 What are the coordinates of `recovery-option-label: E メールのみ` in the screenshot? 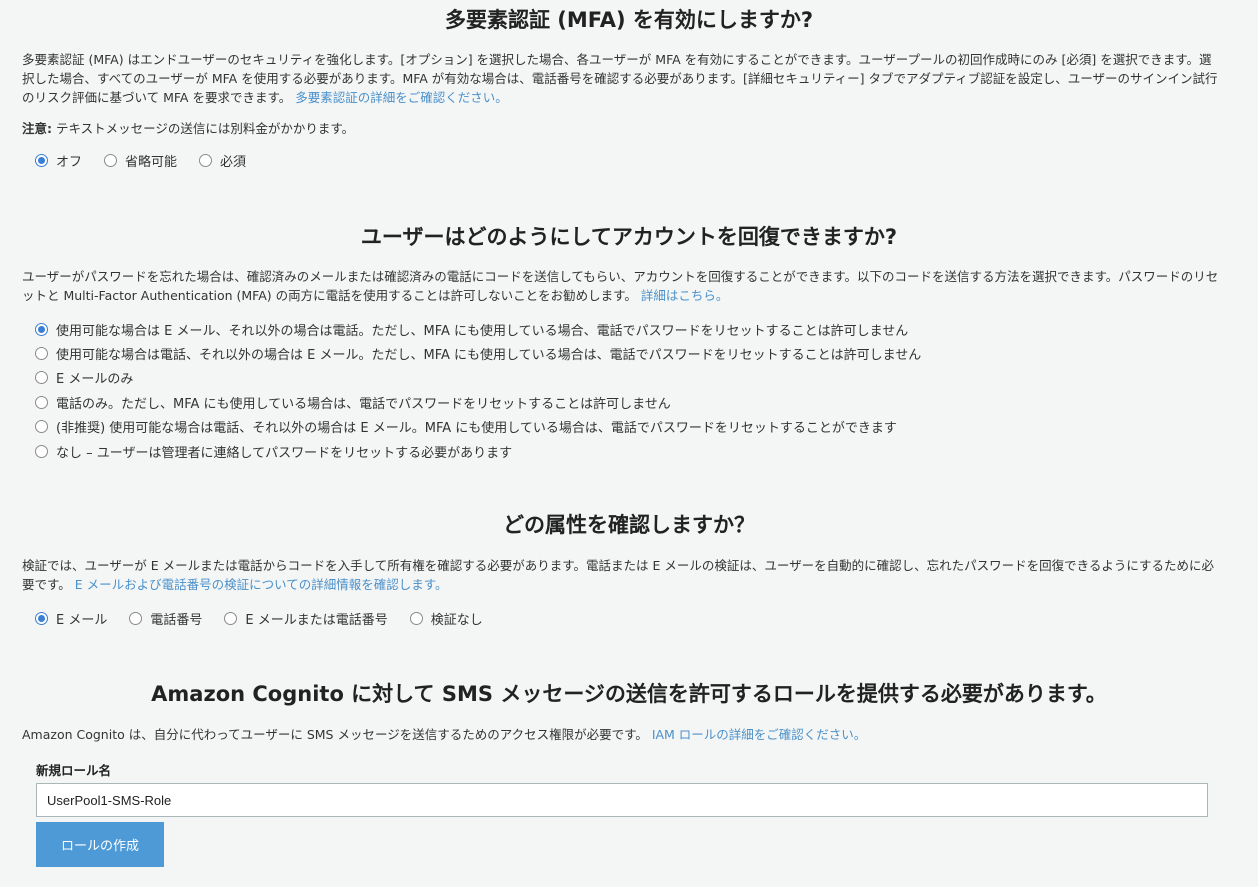 It's located at (95, 380).